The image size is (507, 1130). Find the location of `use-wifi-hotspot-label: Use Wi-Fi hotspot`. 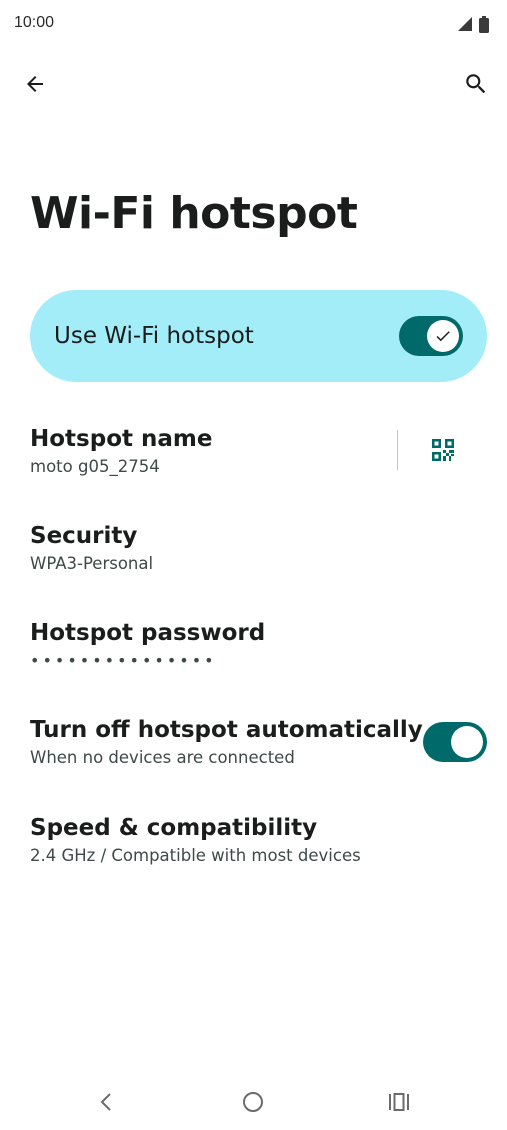

use-wifi-hotspot-label: Use Wi-Fi hotspot is located at coordinates (154, 336).